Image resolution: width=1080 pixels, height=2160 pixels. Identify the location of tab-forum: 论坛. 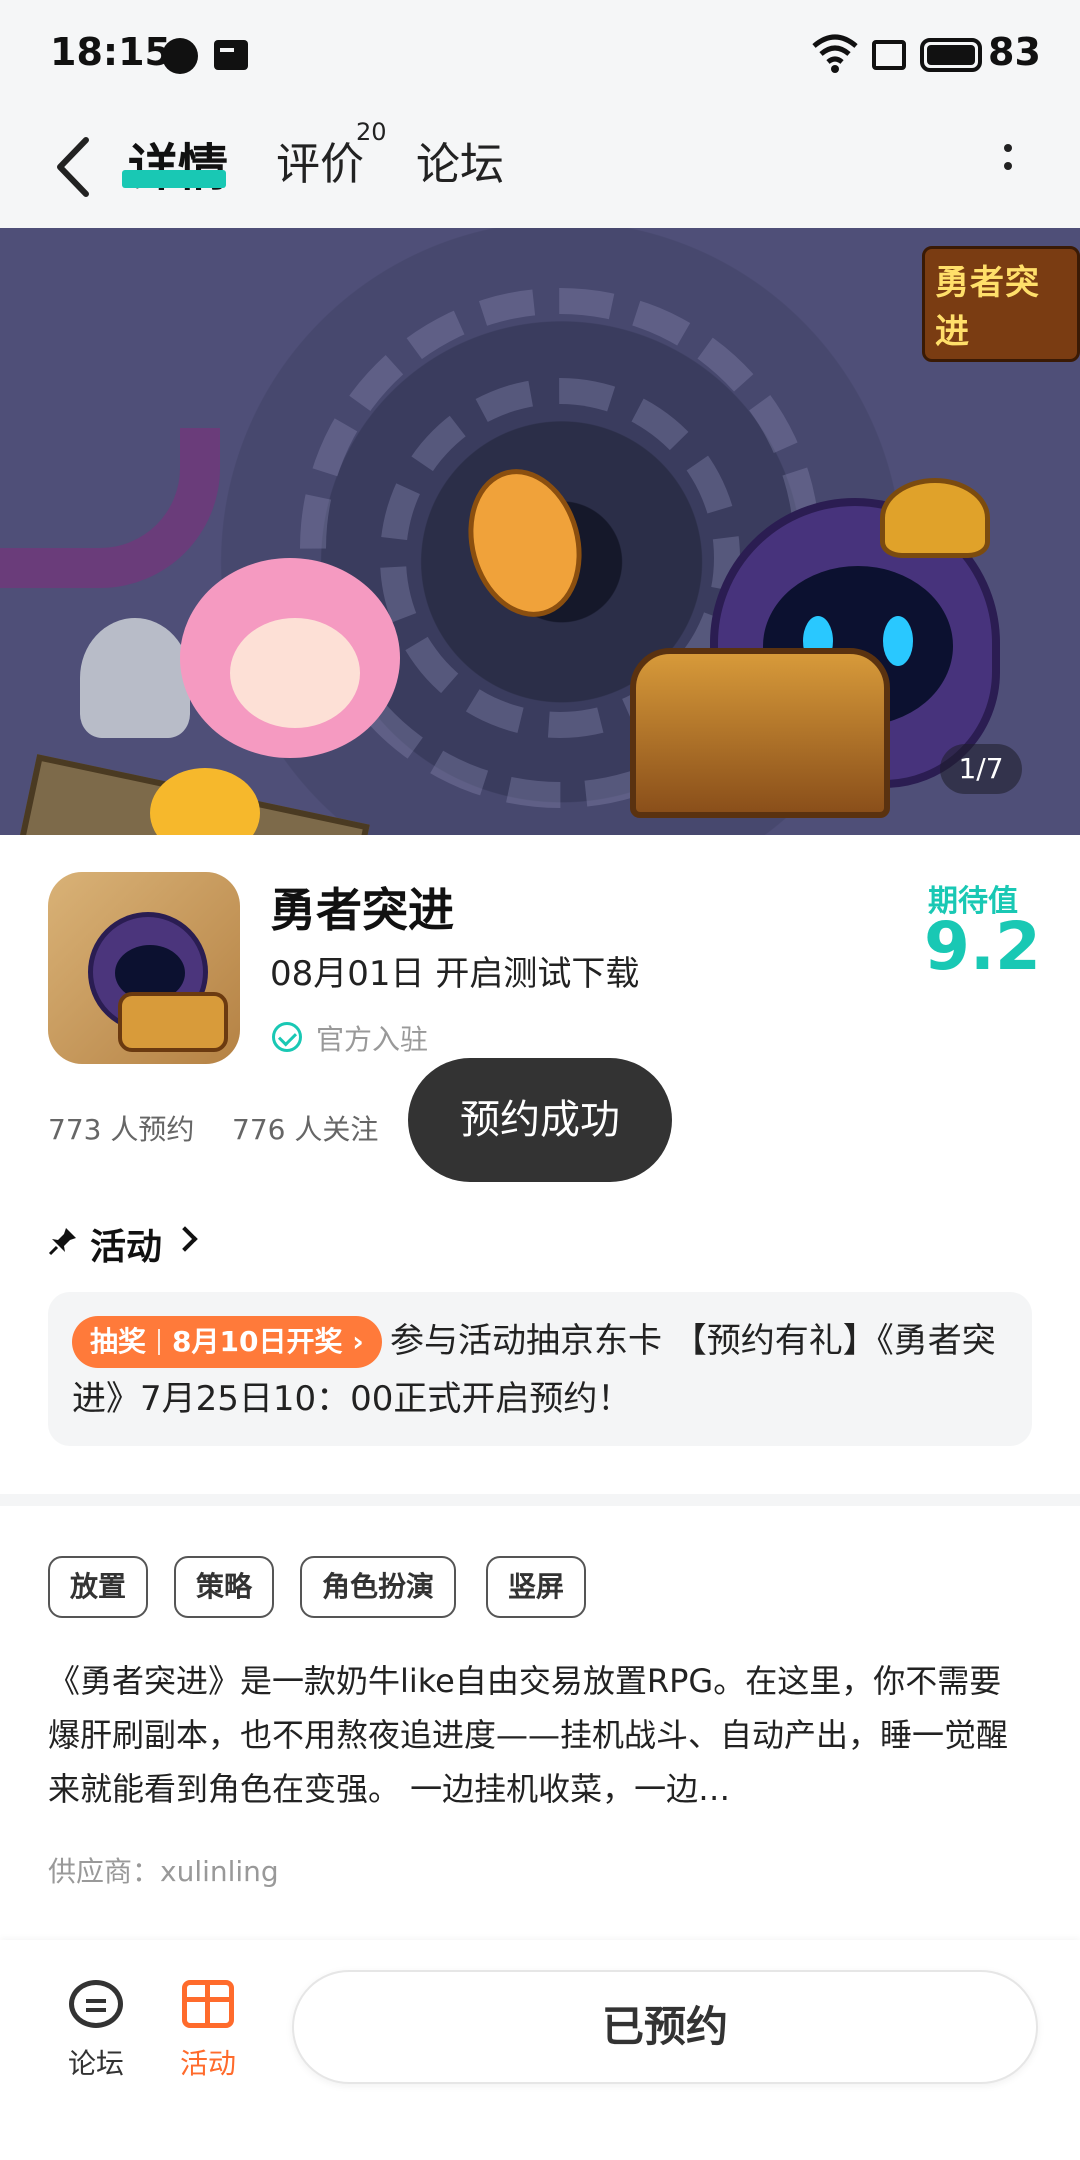
(460, 160).